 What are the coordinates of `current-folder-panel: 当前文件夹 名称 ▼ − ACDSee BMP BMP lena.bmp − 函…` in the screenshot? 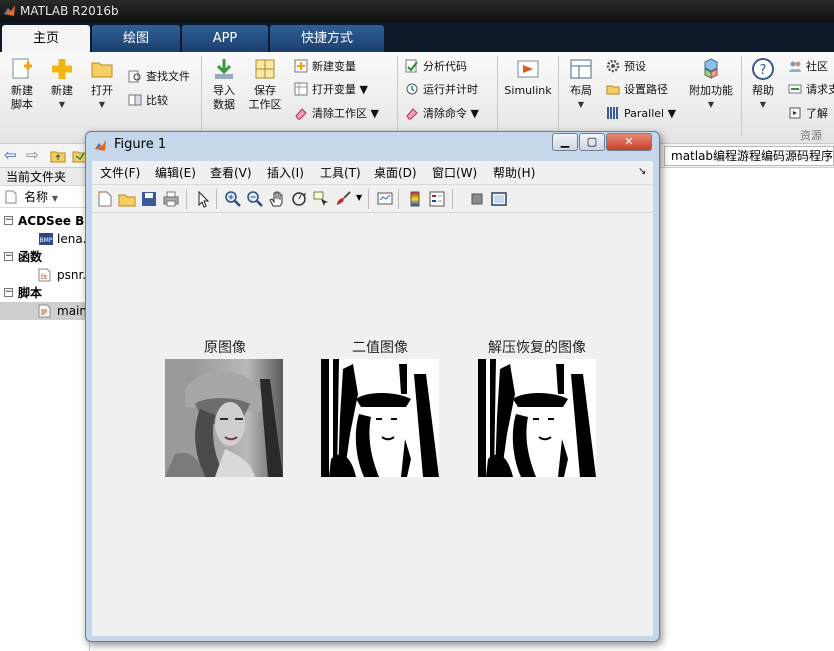 It's located at (56, 409).